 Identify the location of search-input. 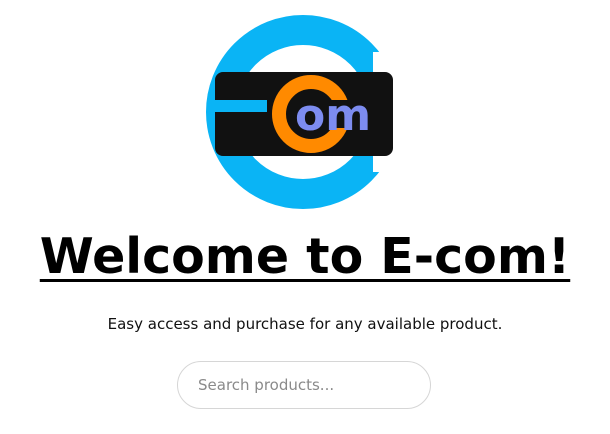
(304, 385).